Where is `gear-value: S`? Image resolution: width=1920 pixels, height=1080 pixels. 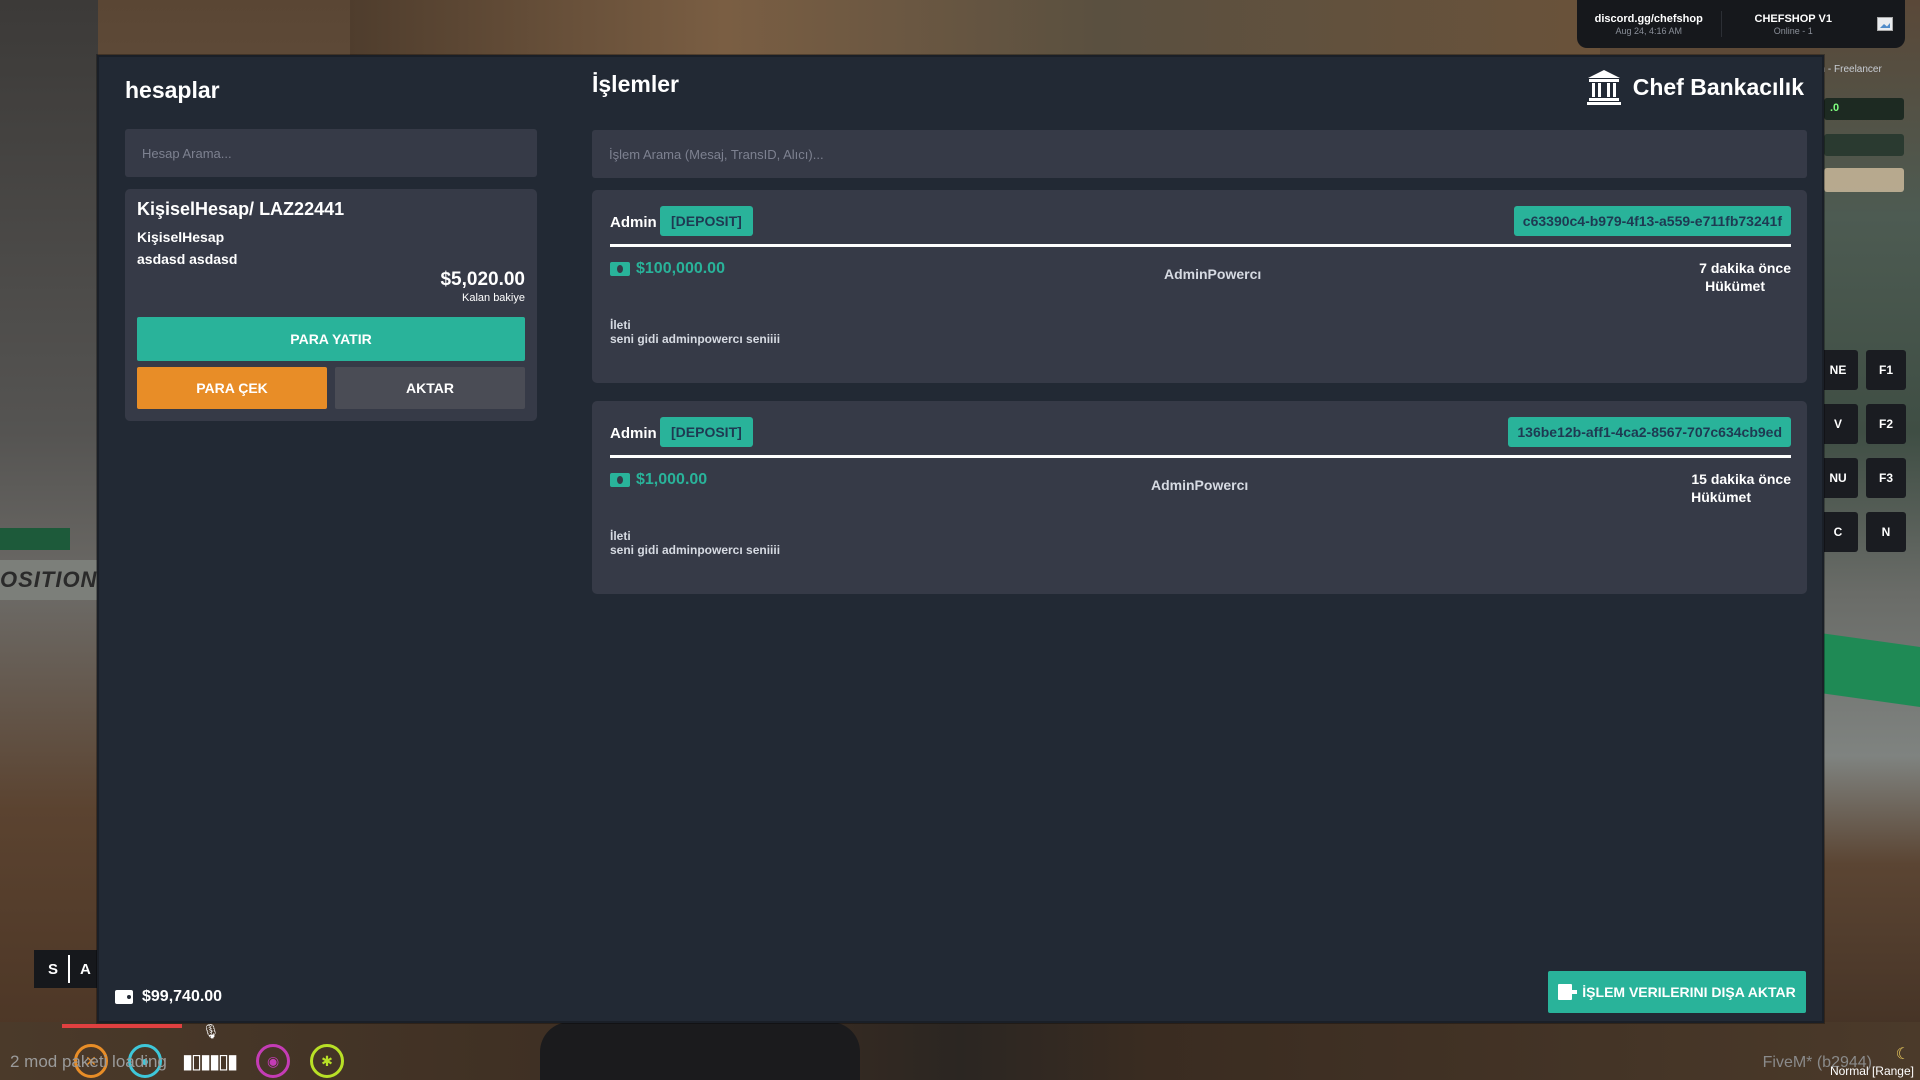
gear-value: S is located at coordinates (53, 969).